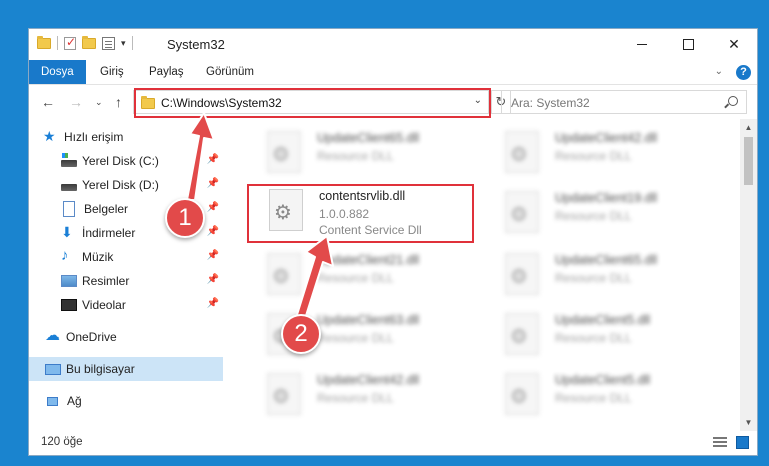 This screenshot has height=466, width=769. I want to click on step-badge-2: 2, so click(301, 334).